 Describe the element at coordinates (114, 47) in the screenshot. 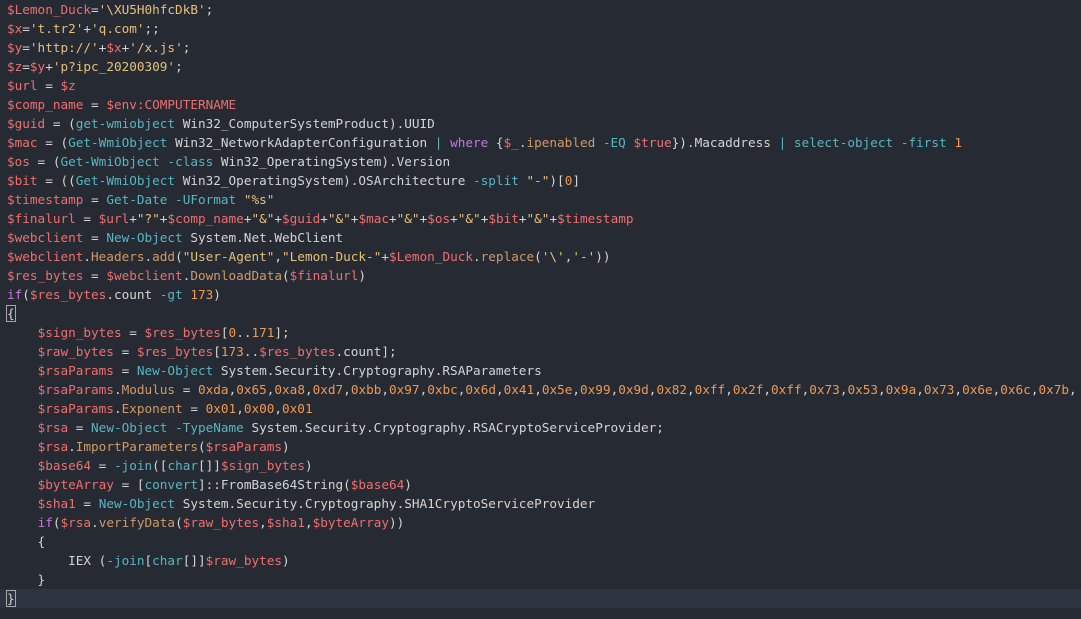

I see `code-token: $x` at that location.